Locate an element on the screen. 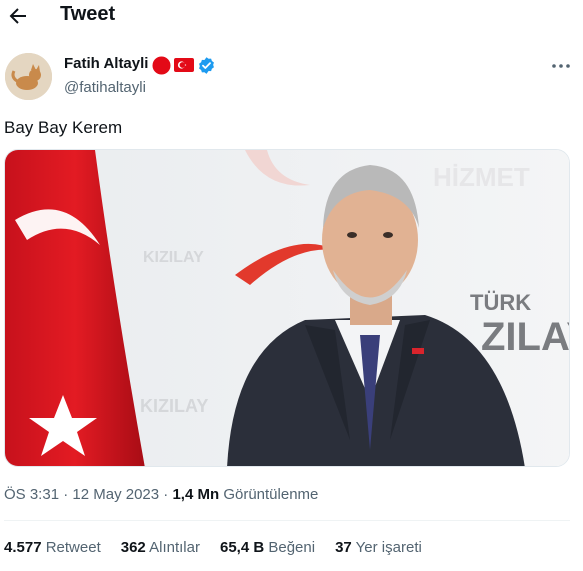  red-dot-icon is located at coordinates (161, 65).